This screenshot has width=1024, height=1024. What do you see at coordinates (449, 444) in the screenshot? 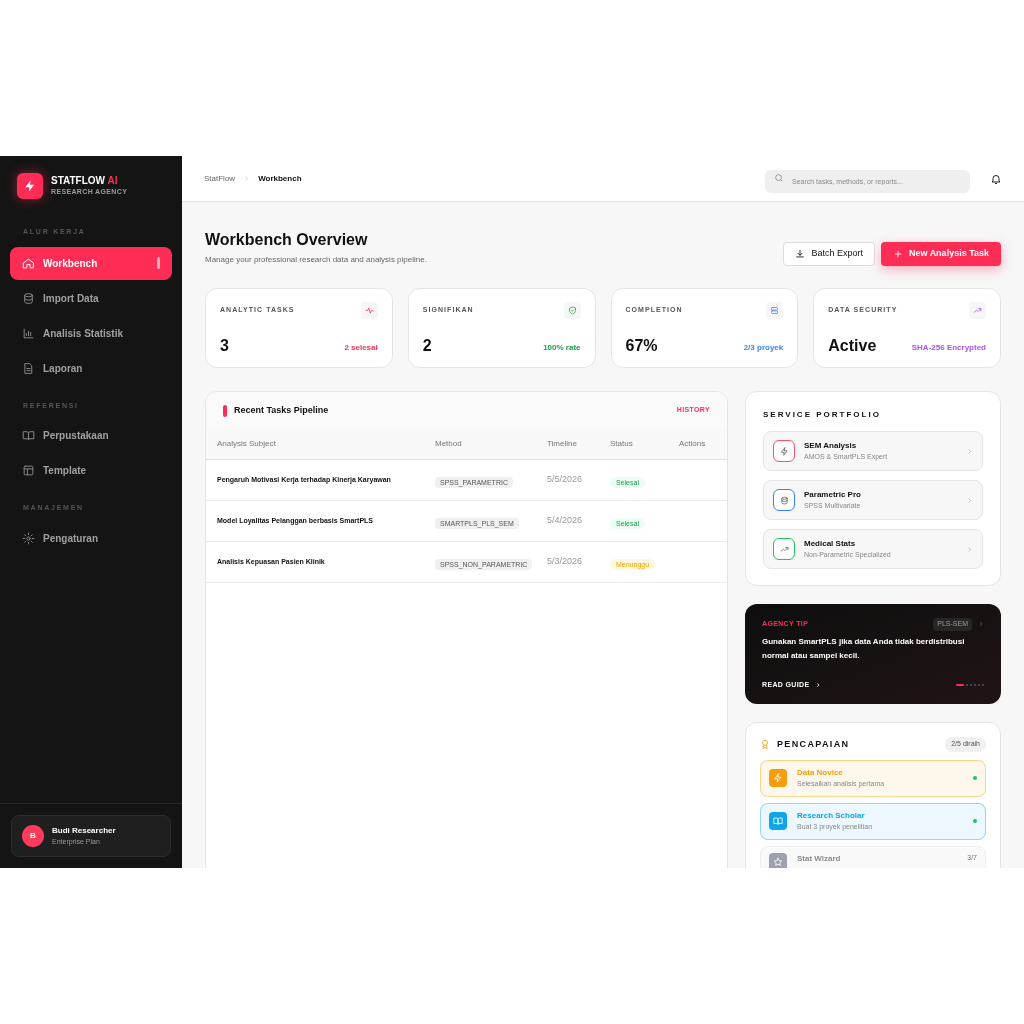
I see `column-header: Method` at bounding box center [449, 444].